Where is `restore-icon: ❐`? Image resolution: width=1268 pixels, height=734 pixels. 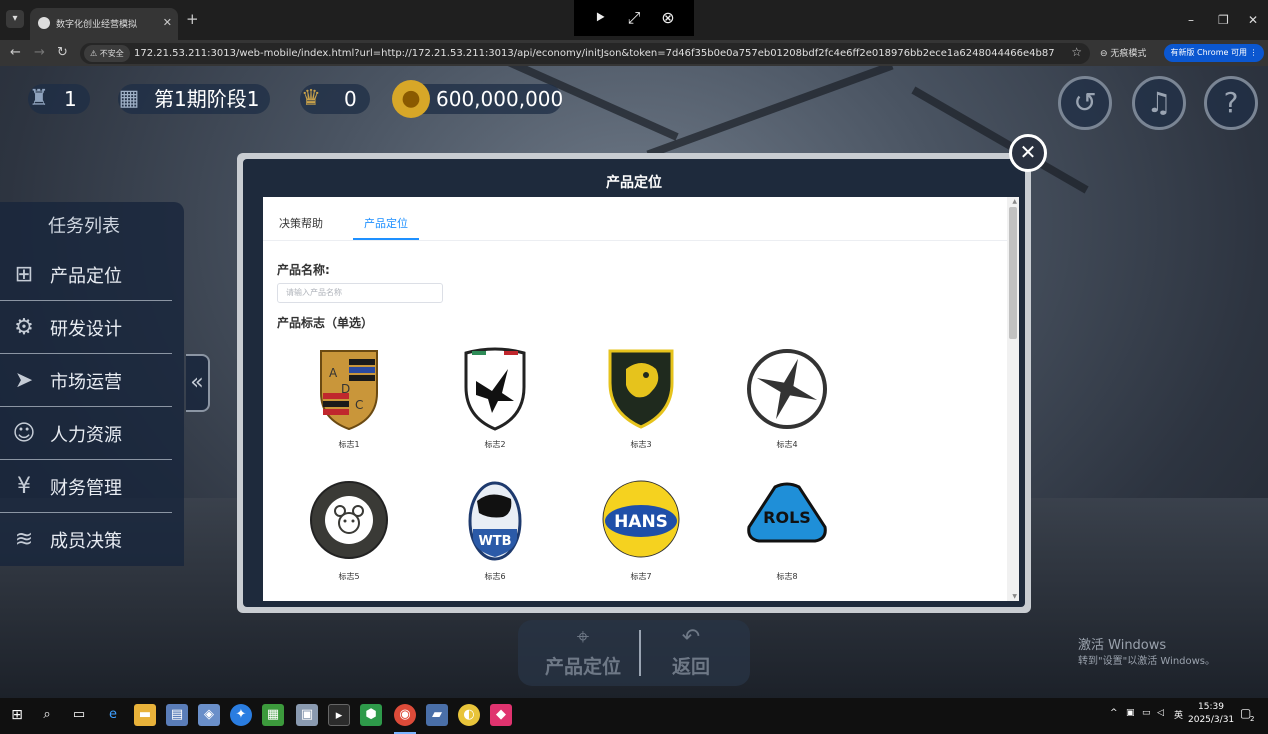 restore-icon: ❐ is located at coordinates (1223, 20).